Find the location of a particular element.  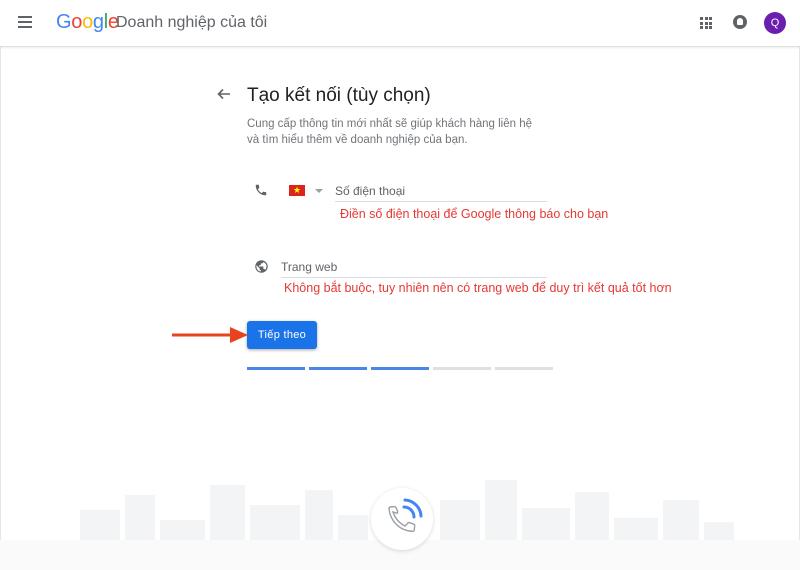

country-dropdown-icon is located at coordinates (319, 191).